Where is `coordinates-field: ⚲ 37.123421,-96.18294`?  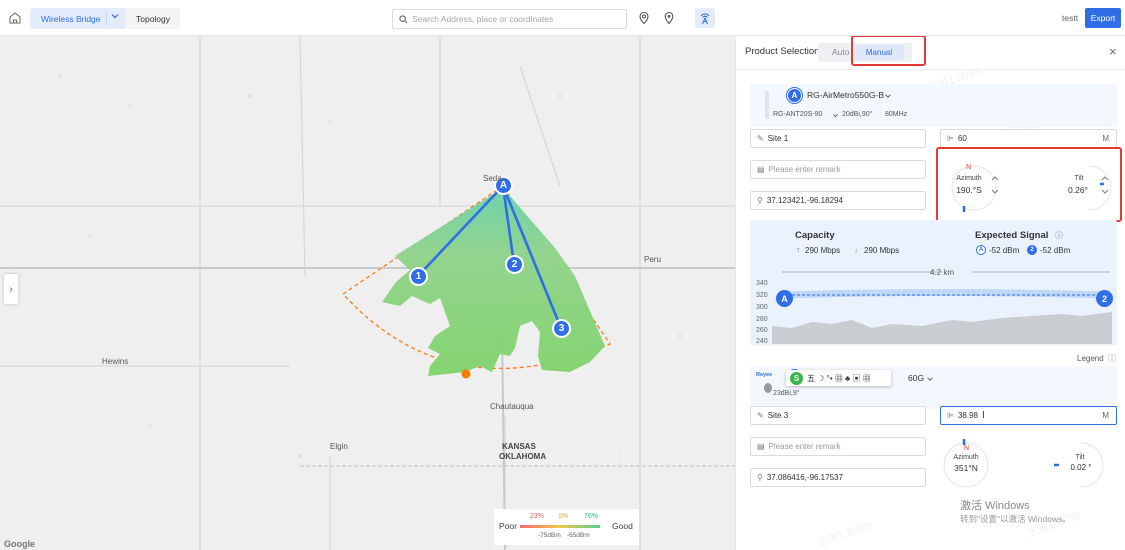
coordinates-field: ⚲ 37.123421,-96.18294 is located at coordinates (838, 200).